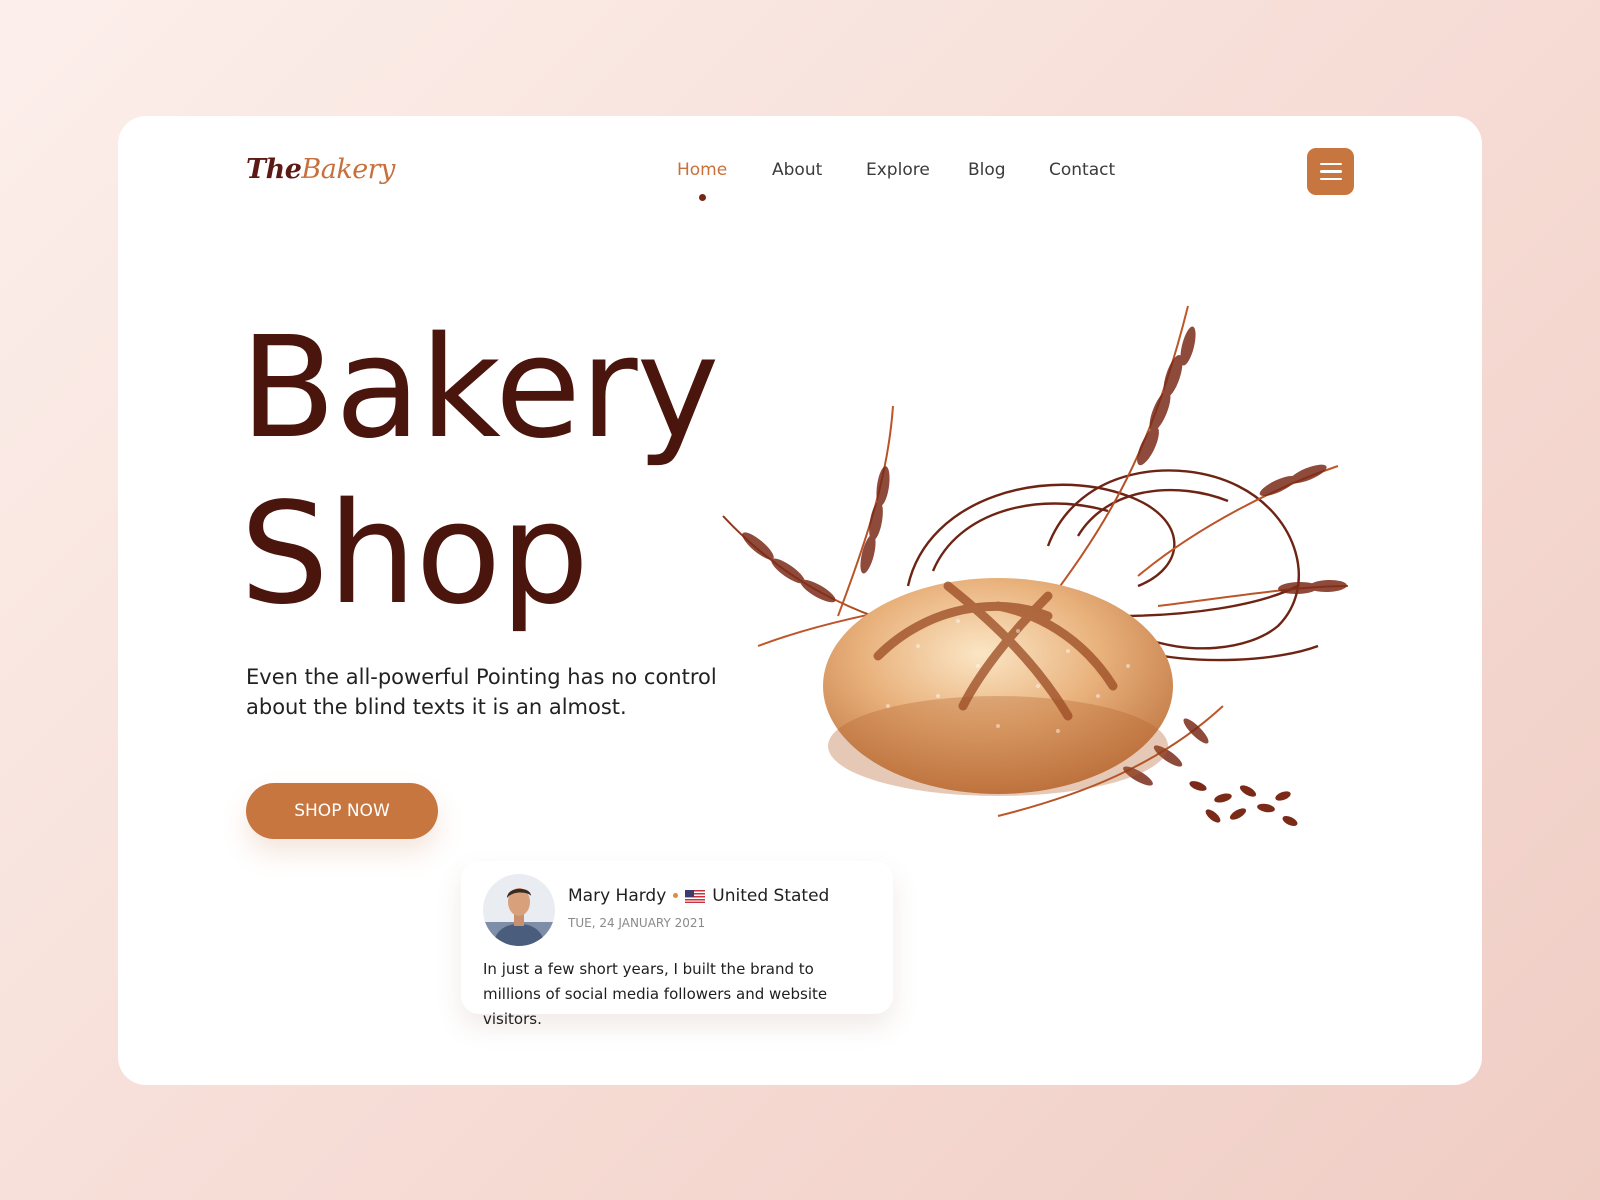 The width and height of the screenshot is (1600, 1200). What do you see at coordinates (702, 197) in the screenshot?
I see `active-nav-indicator` at bounding box center [702, 197].